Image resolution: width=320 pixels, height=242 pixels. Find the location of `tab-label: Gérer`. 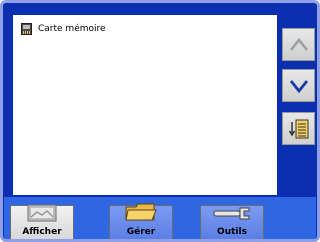

tab-label: Gérer is located at coordinates (141, 232).